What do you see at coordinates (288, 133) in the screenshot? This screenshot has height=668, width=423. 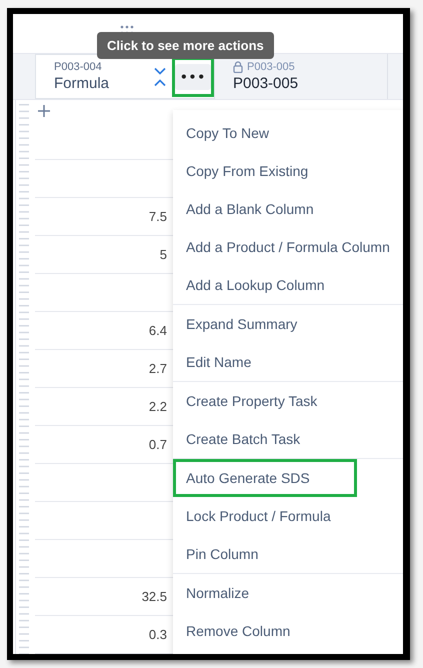 I see `menu-item: Copy To New` at bounding box center [288, 133].